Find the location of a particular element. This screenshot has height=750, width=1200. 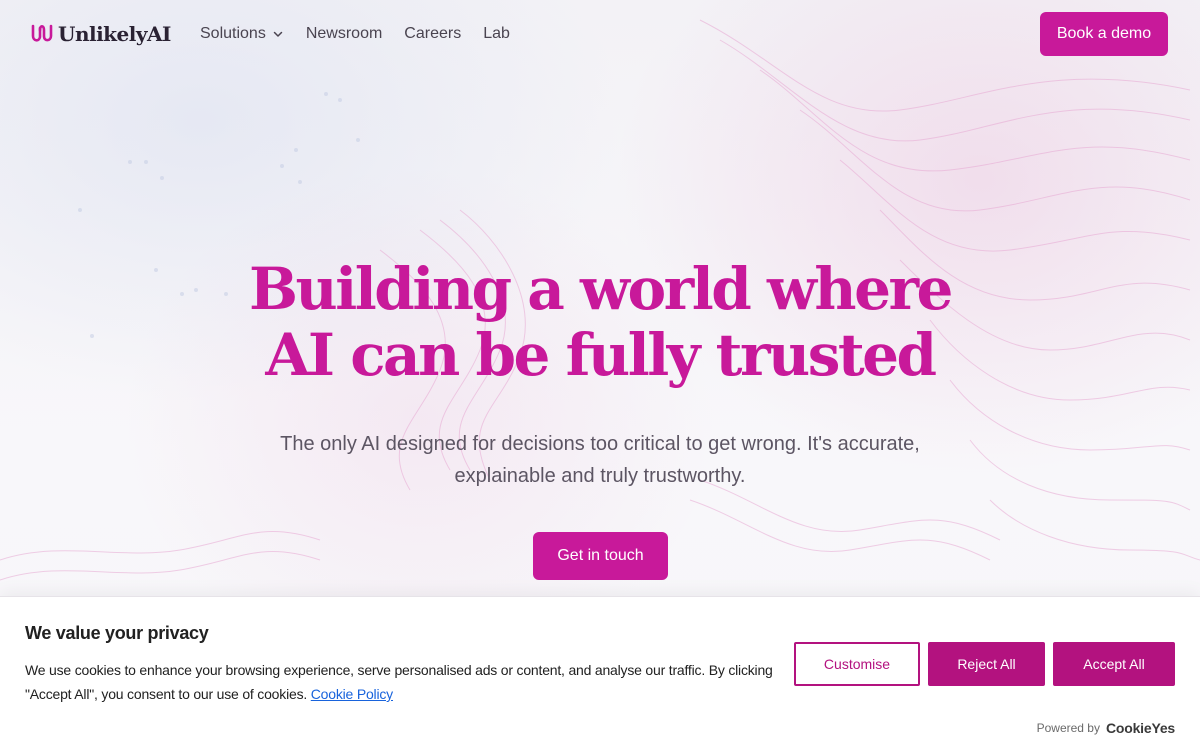

hero-title-line-1: Building a world where is located at coordinates (601, 289).